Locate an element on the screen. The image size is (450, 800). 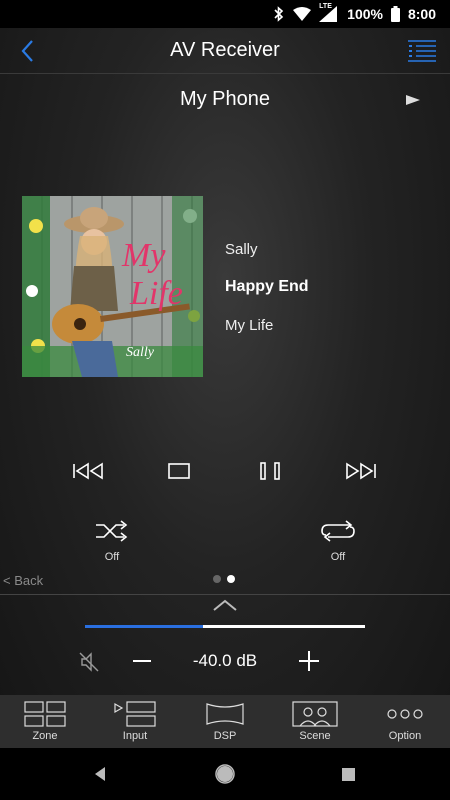
title-bar: AV Receiver is located at coordinates (225, 51).